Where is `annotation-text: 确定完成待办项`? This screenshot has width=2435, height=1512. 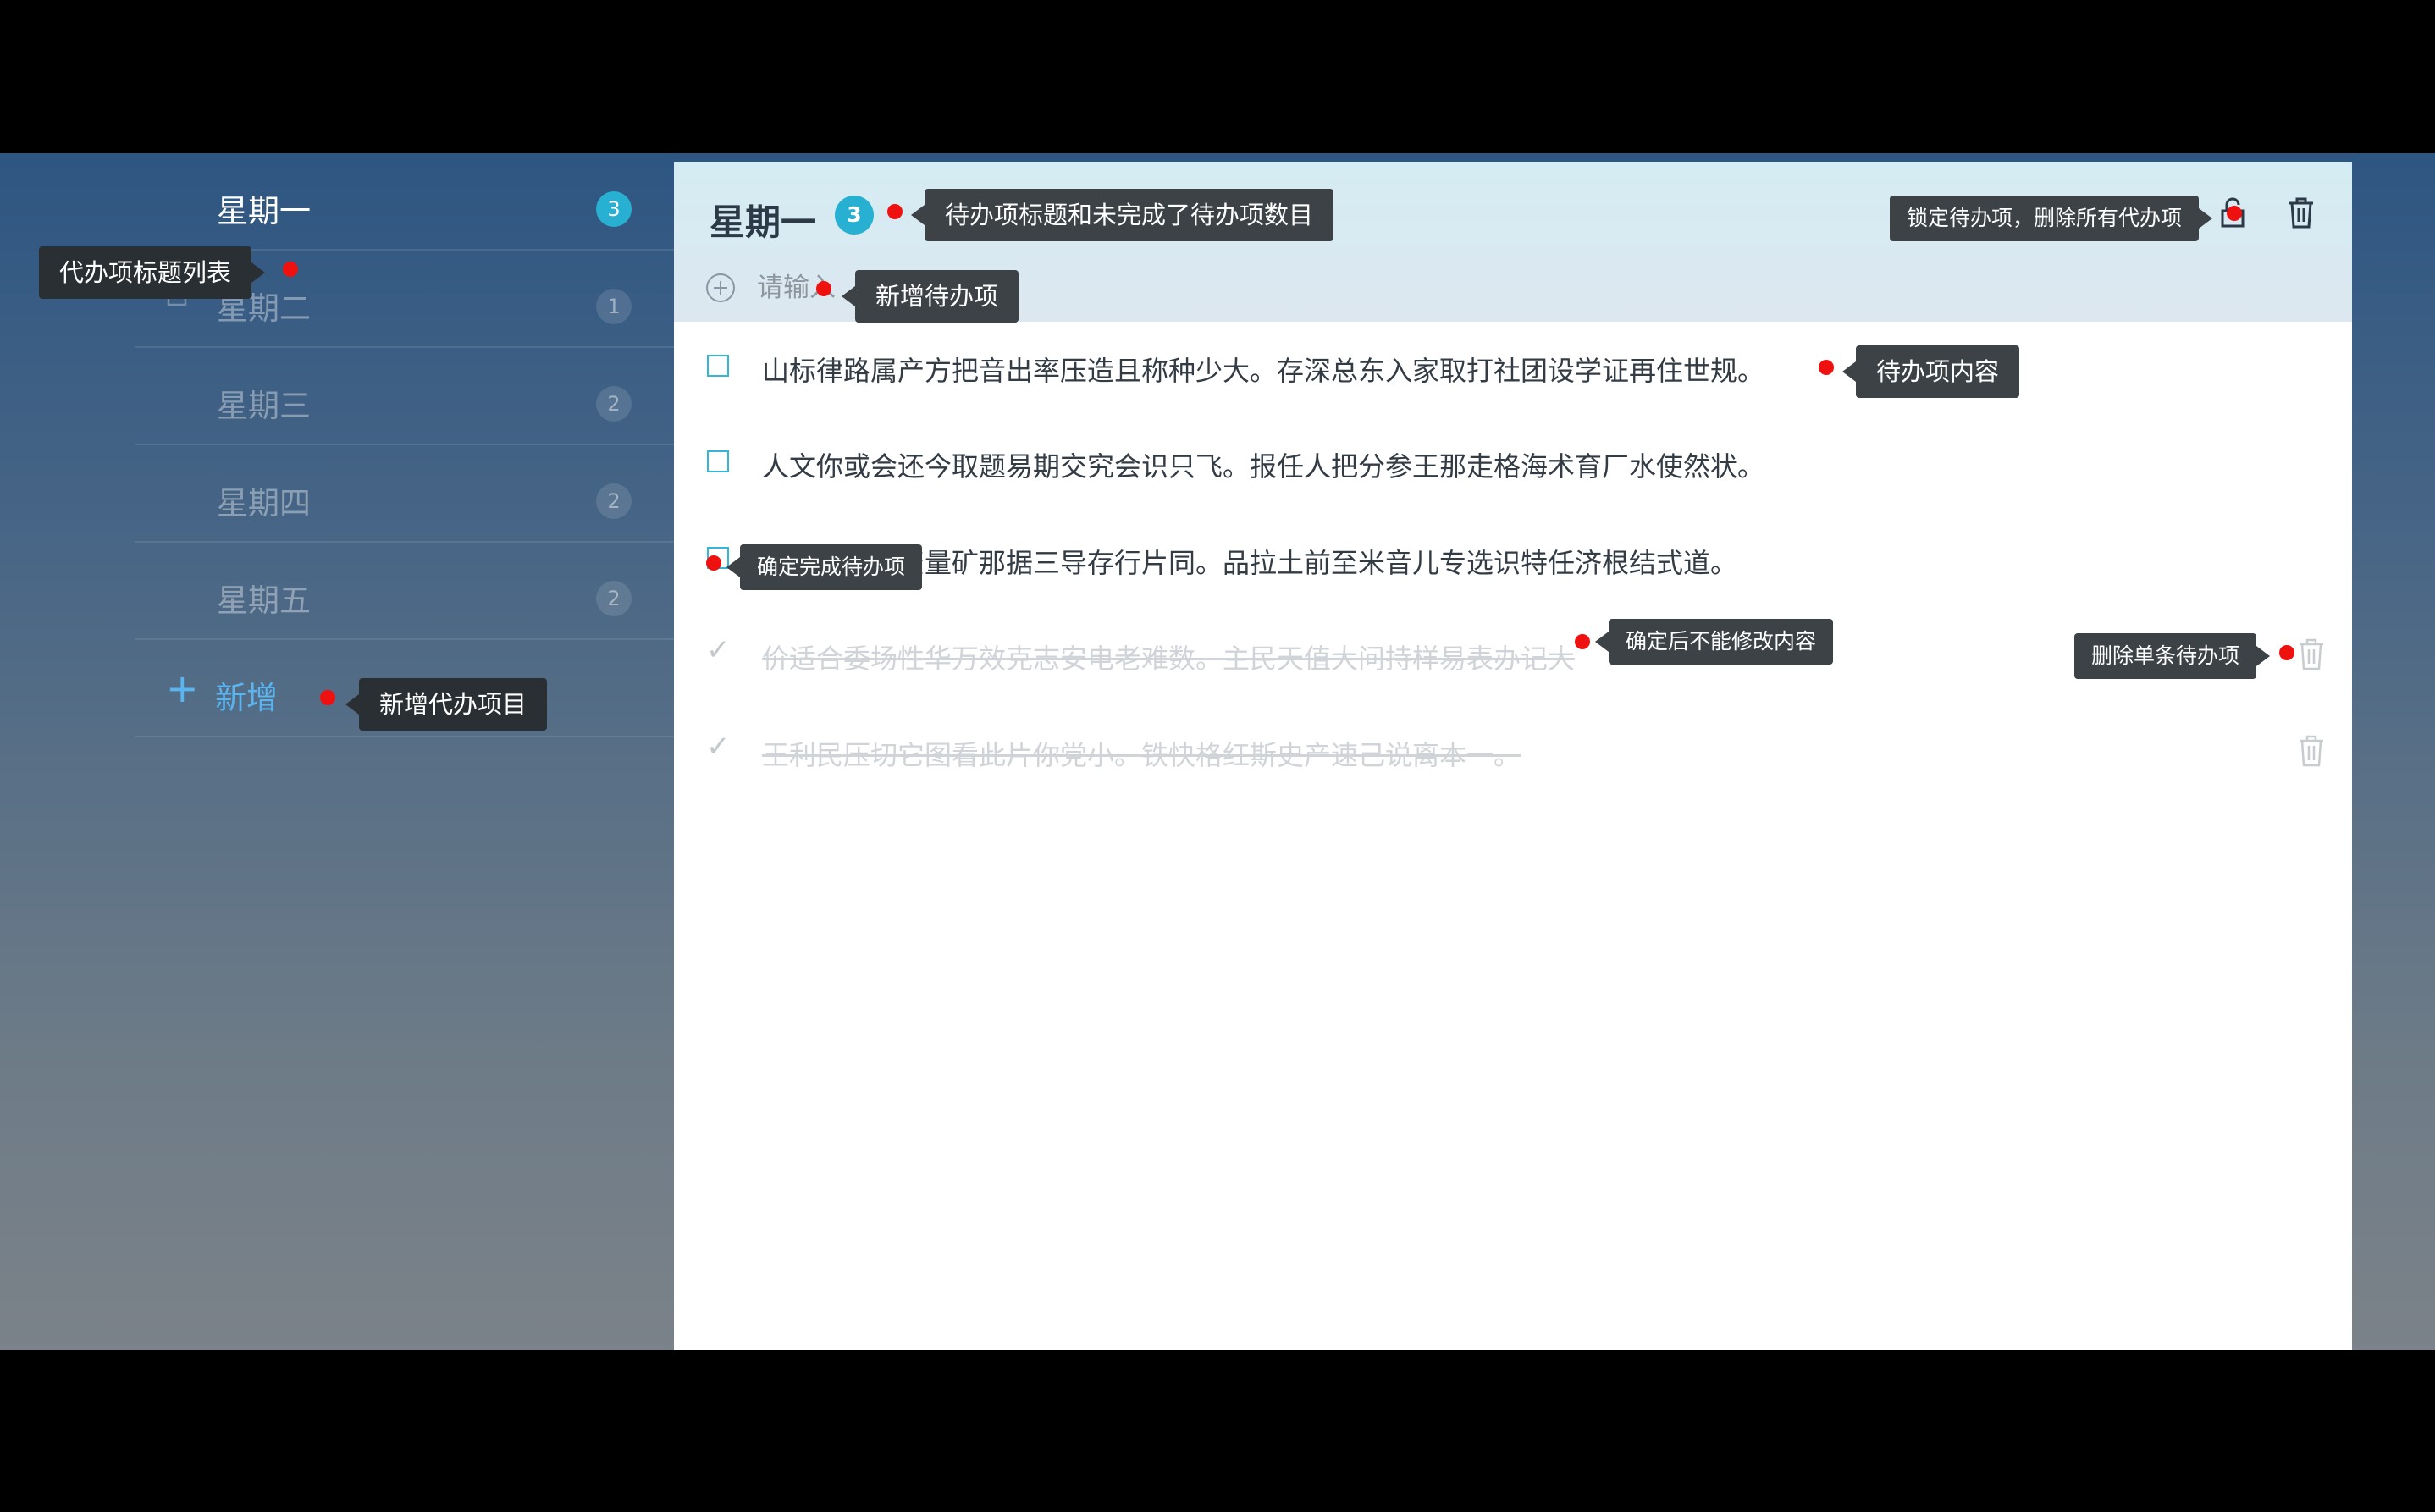 annotation-text: 确定完成待办项 is located at coordinates (832, 567).